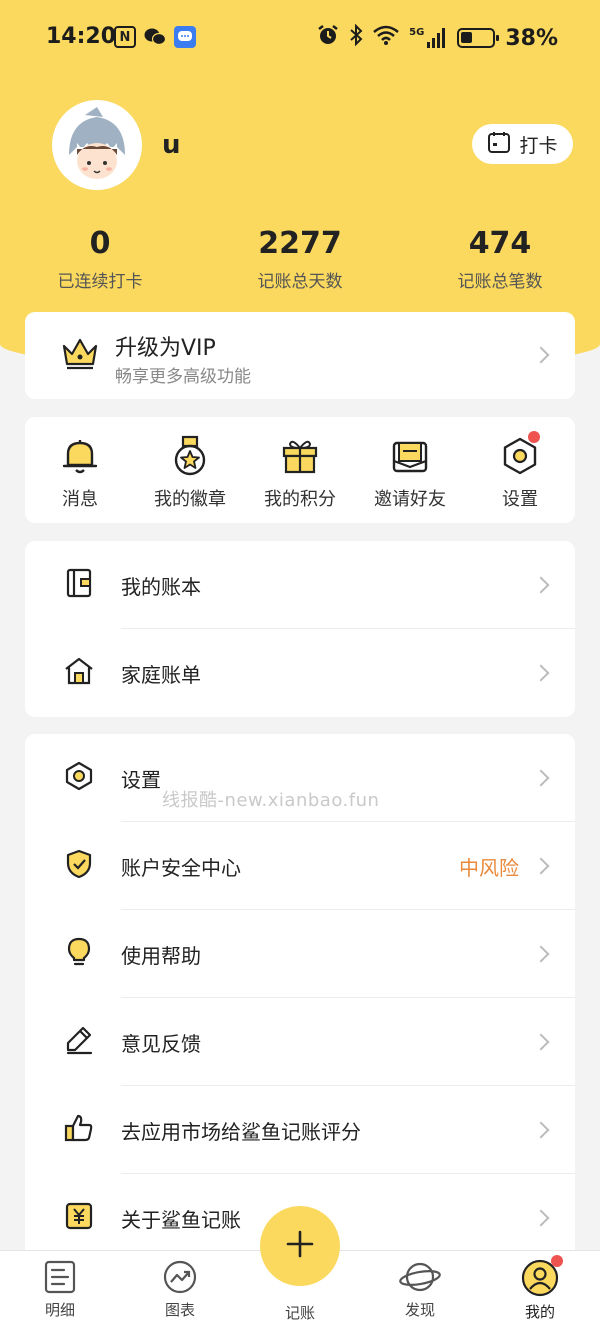  I want to click on stat-value: 0, so click(100, 243).